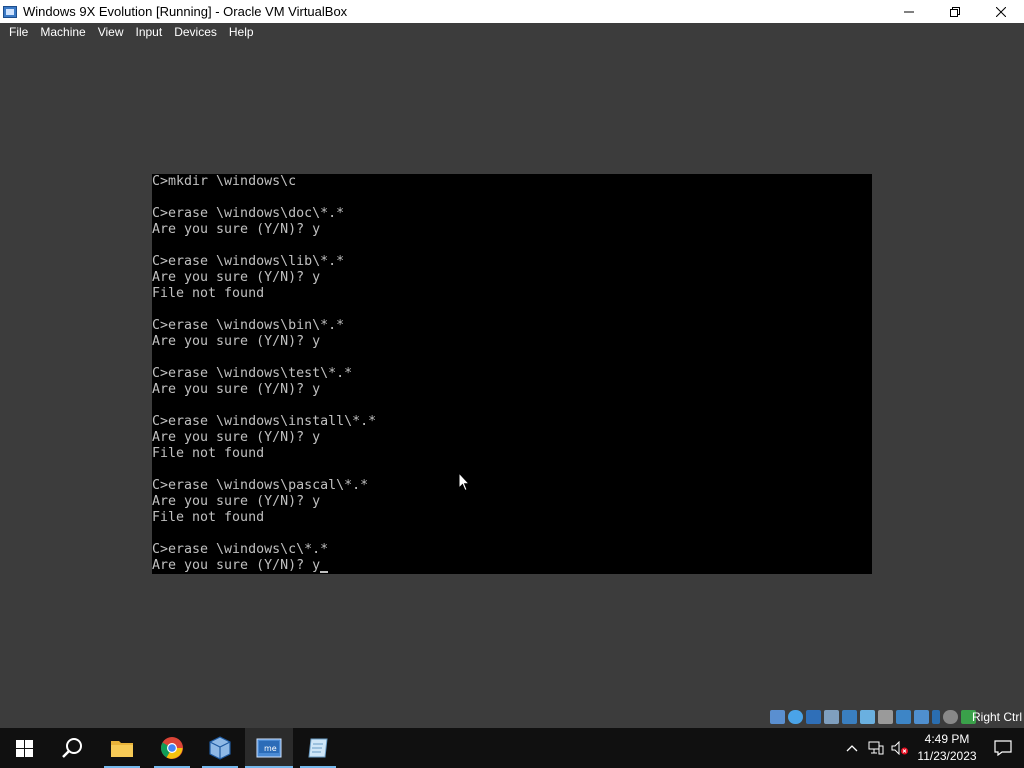  Describe the element at coordinates (950, 717) in the screenshot. I see `cpu-icon` at that location.